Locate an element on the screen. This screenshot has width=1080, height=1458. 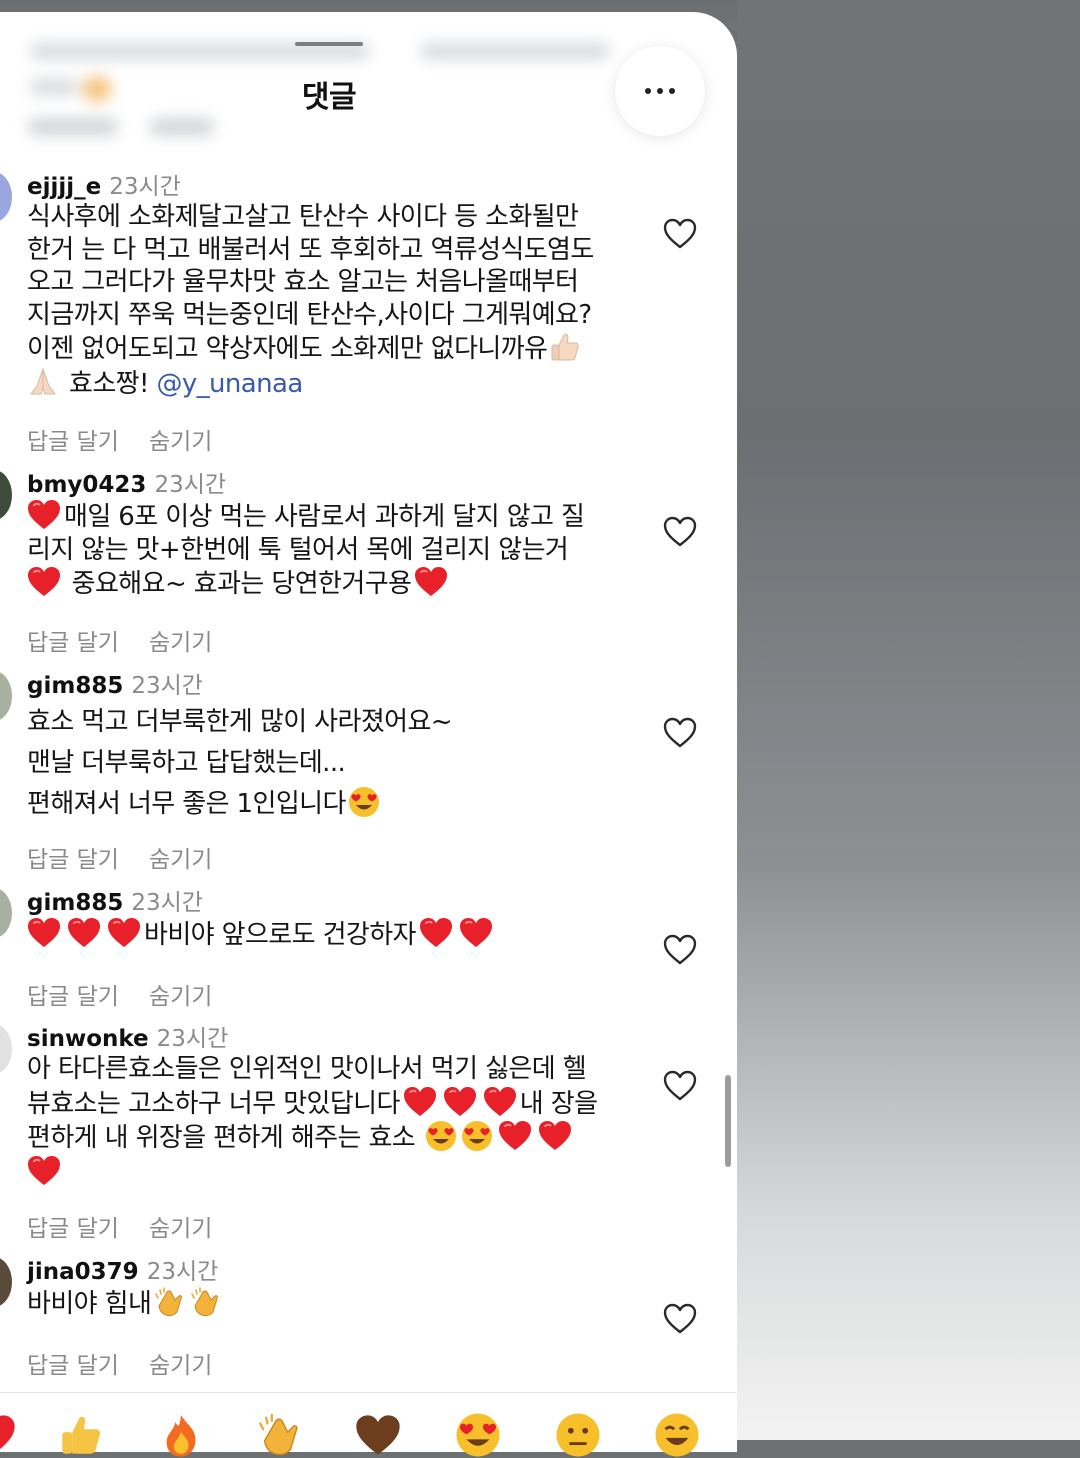
comment-line: 오고 그러다가 율무차맛 효소 알고는 처음나올때부터 is located at coordinates (303, 282).